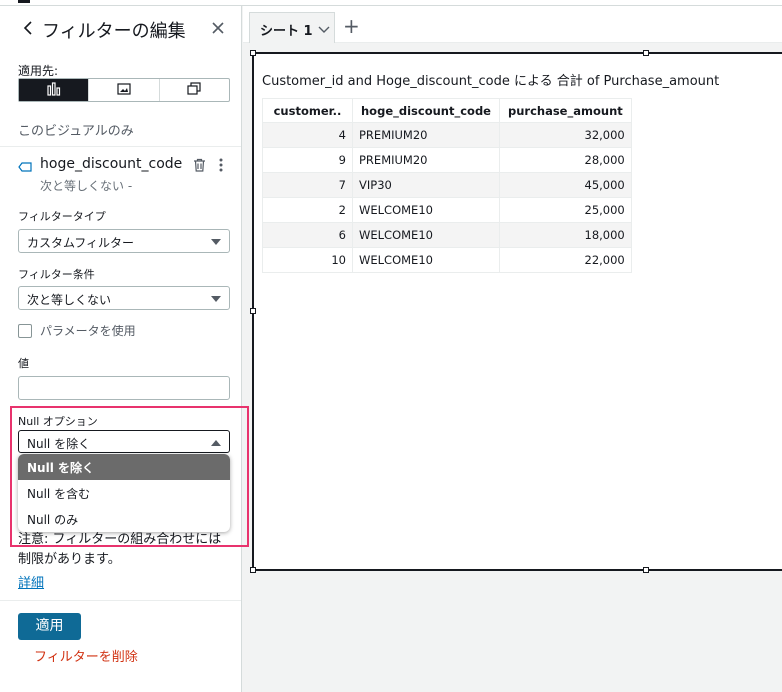  I want to click on null-option-label: Null オプション, so click(58, 421).